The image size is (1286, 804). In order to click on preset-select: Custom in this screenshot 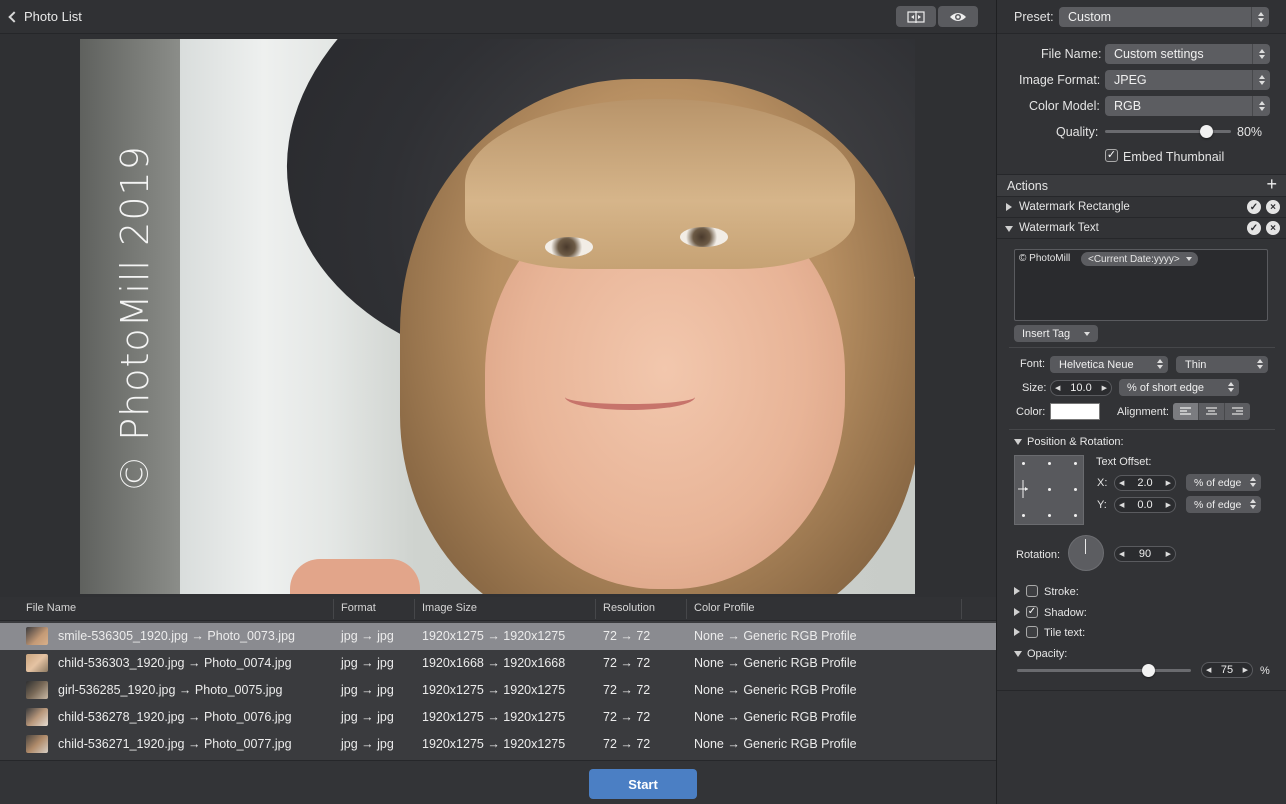, I will do `click(1164, 17)`.